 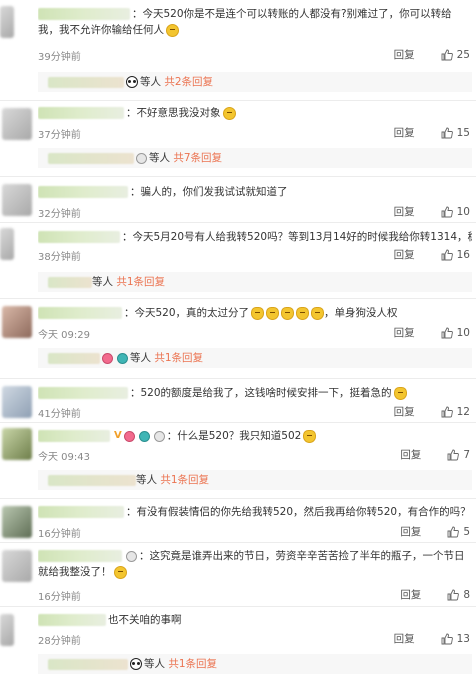 I want to click on like-button: 25, so click(x=455, y=55).